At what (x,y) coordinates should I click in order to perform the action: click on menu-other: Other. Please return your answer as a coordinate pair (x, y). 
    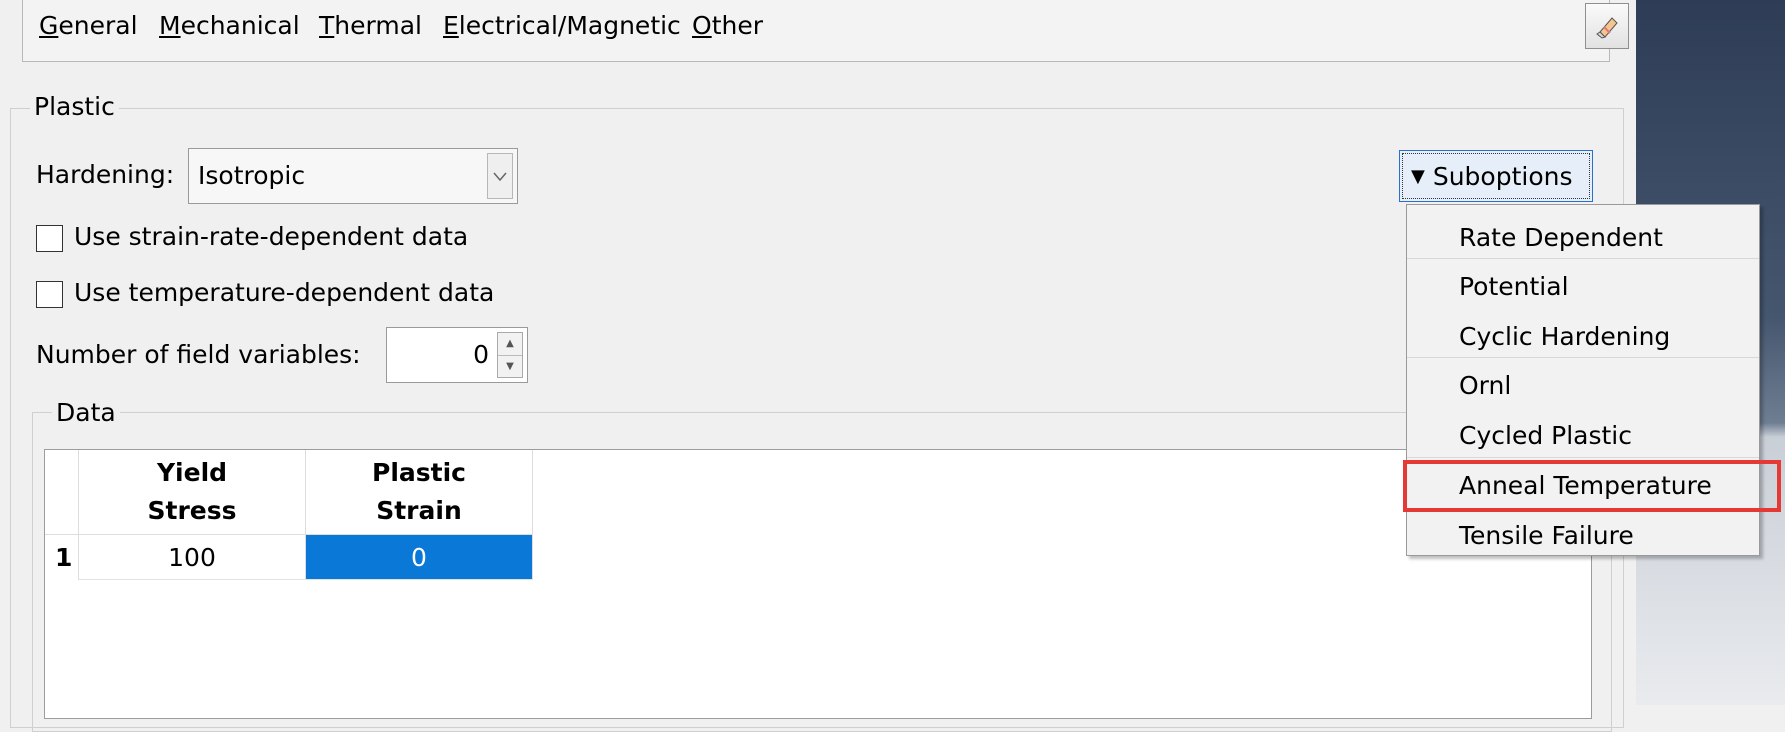
    Looking at the image, I should click on (727, 25).